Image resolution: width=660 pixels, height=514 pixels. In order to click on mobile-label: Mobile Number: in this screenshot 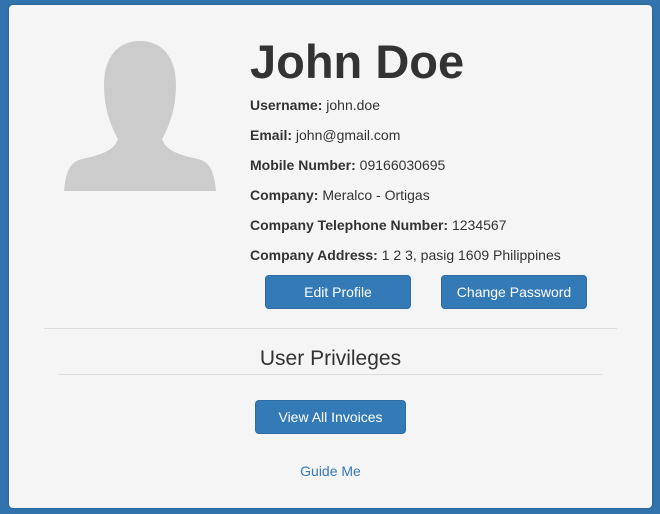, I will do `click(303, 165)`.